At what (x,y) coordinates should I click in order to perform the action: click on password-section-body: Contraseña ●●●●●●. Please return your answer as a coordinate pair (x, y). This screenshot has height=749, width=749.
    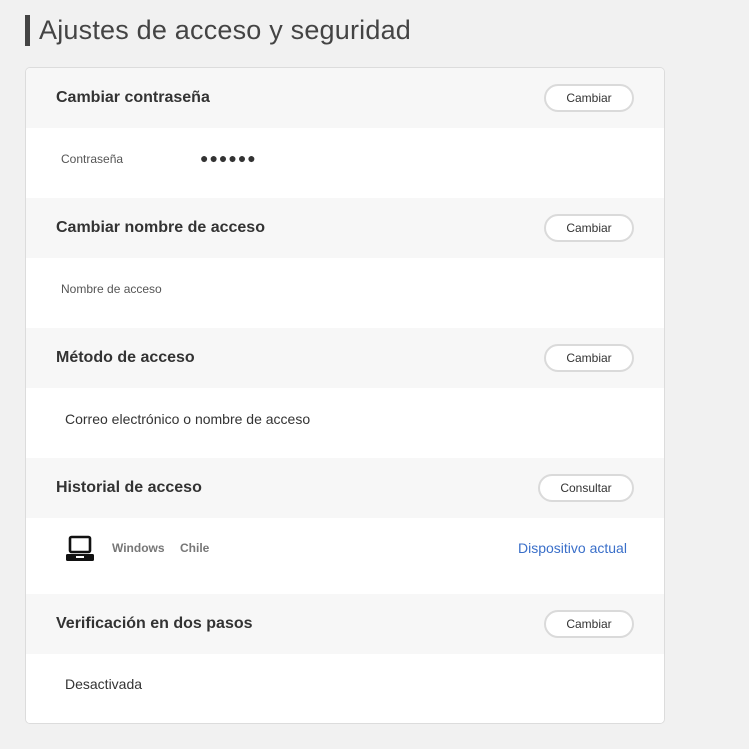
    Looking at the image, I should click on (345, 163).